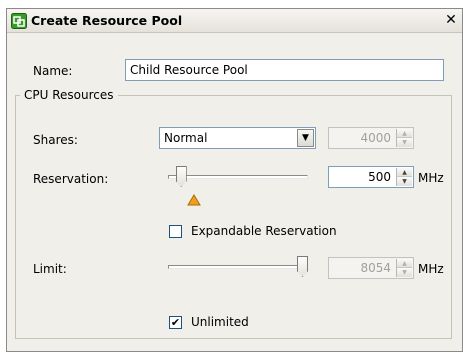  What do you see at coordinates (305, 138) in the screenshot?
I see `chevron-down-icon: ▼` at bounding box center [305, 138].